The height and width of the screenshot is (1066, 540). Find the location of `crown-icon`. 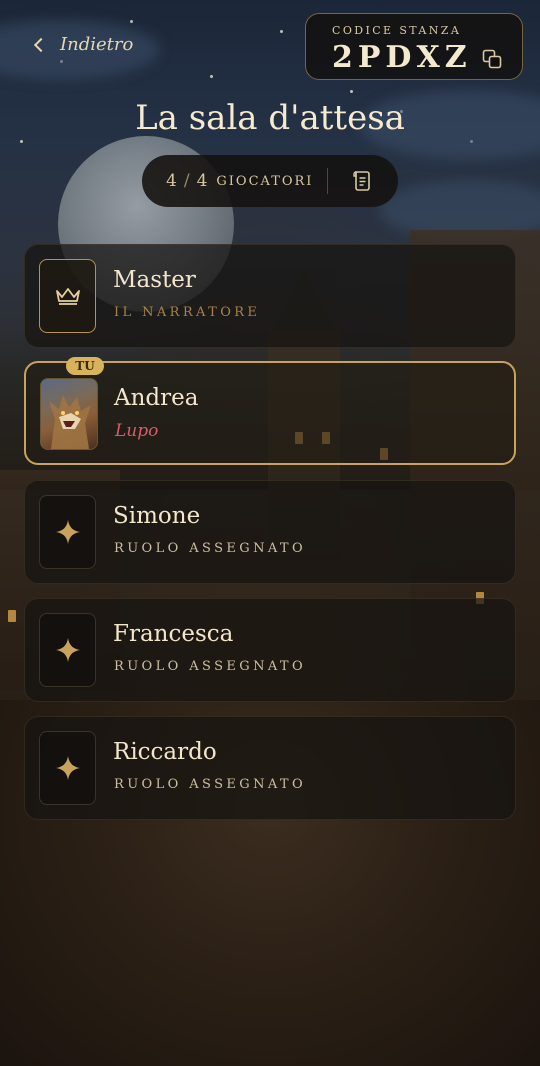

crown-icon is located at coordinates (67, 296).